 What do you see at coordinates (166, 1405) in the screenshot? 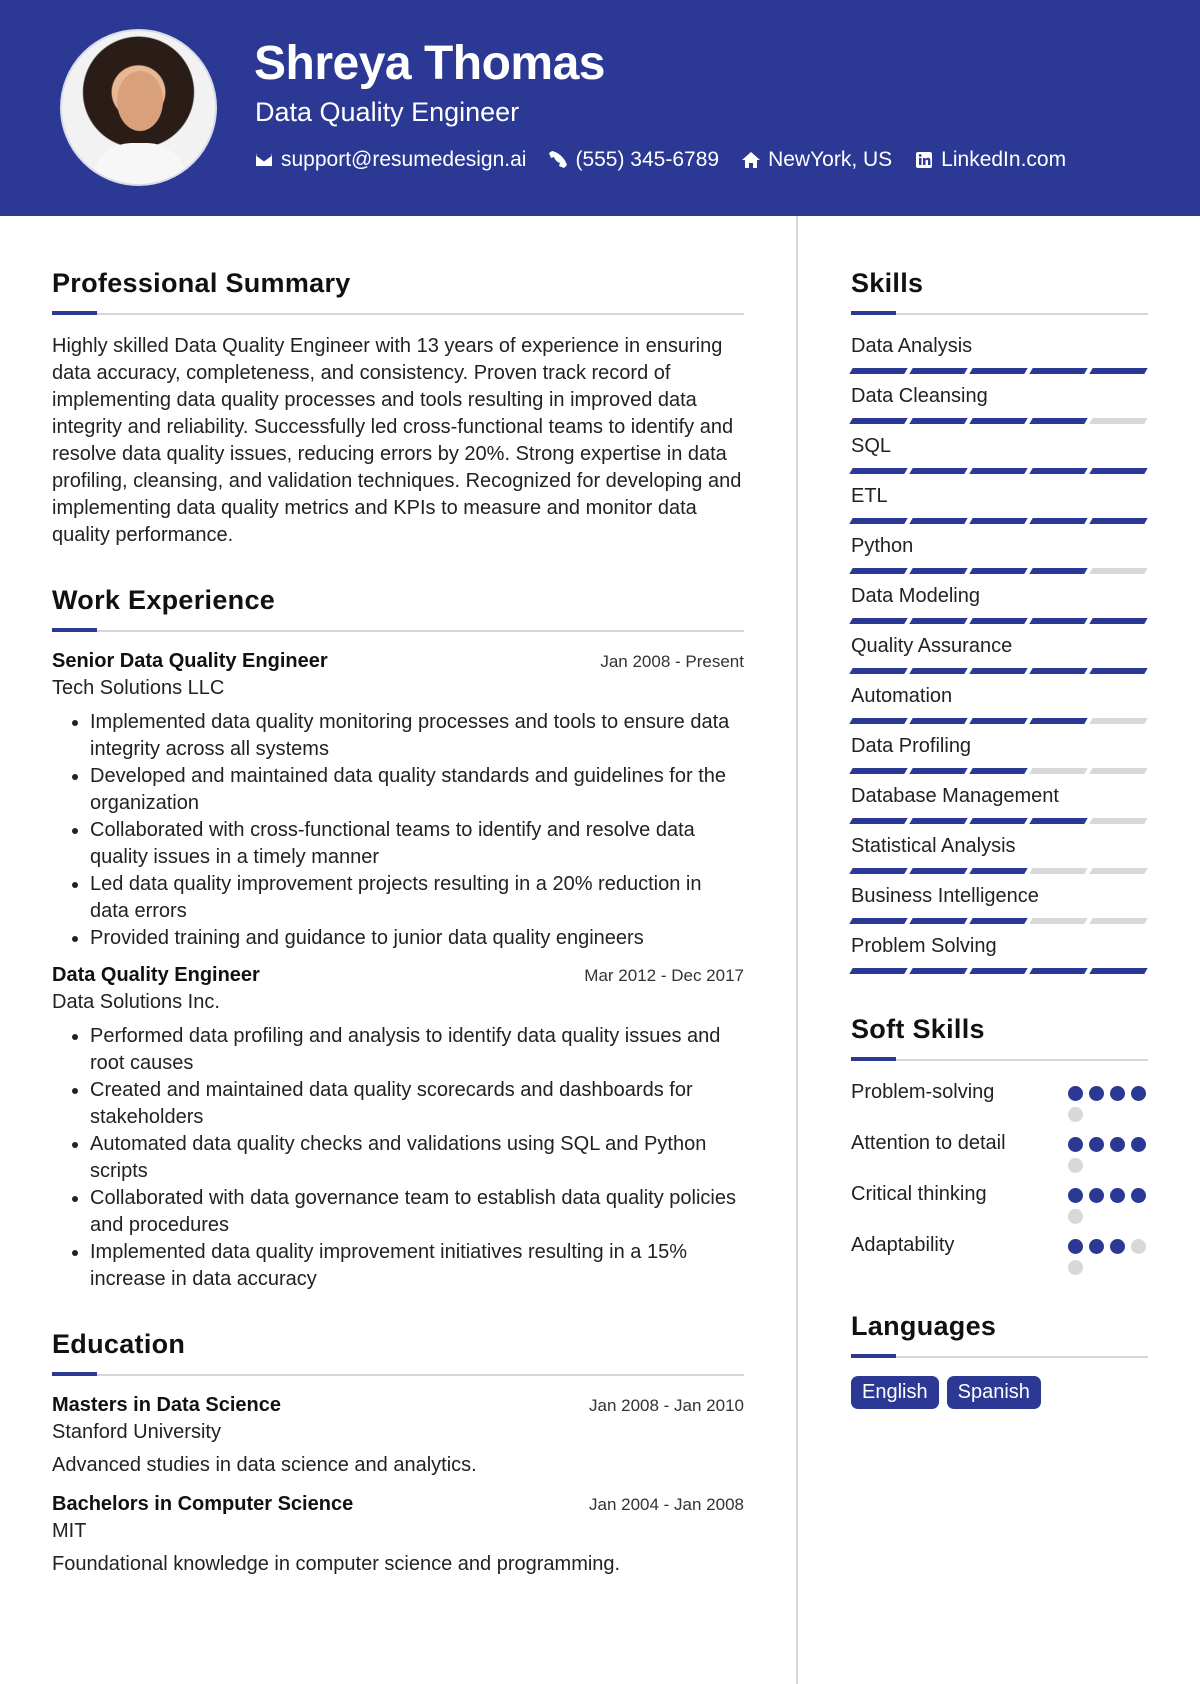
I see `degree: Masters in Data Science` at bounding box center [166, 1405].